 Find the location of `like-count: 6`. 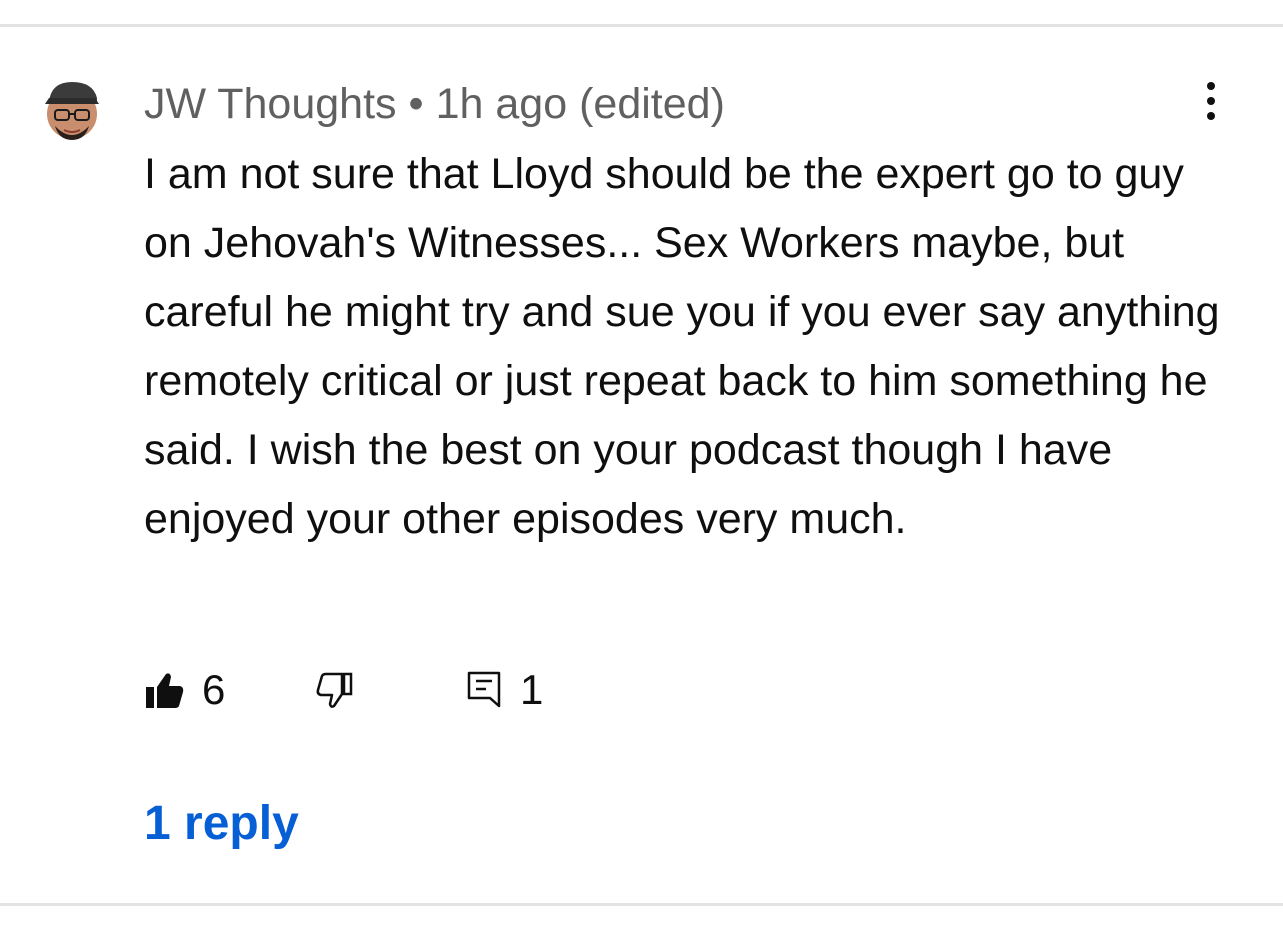

like-count: 6 is located at coordinates (214, 689).